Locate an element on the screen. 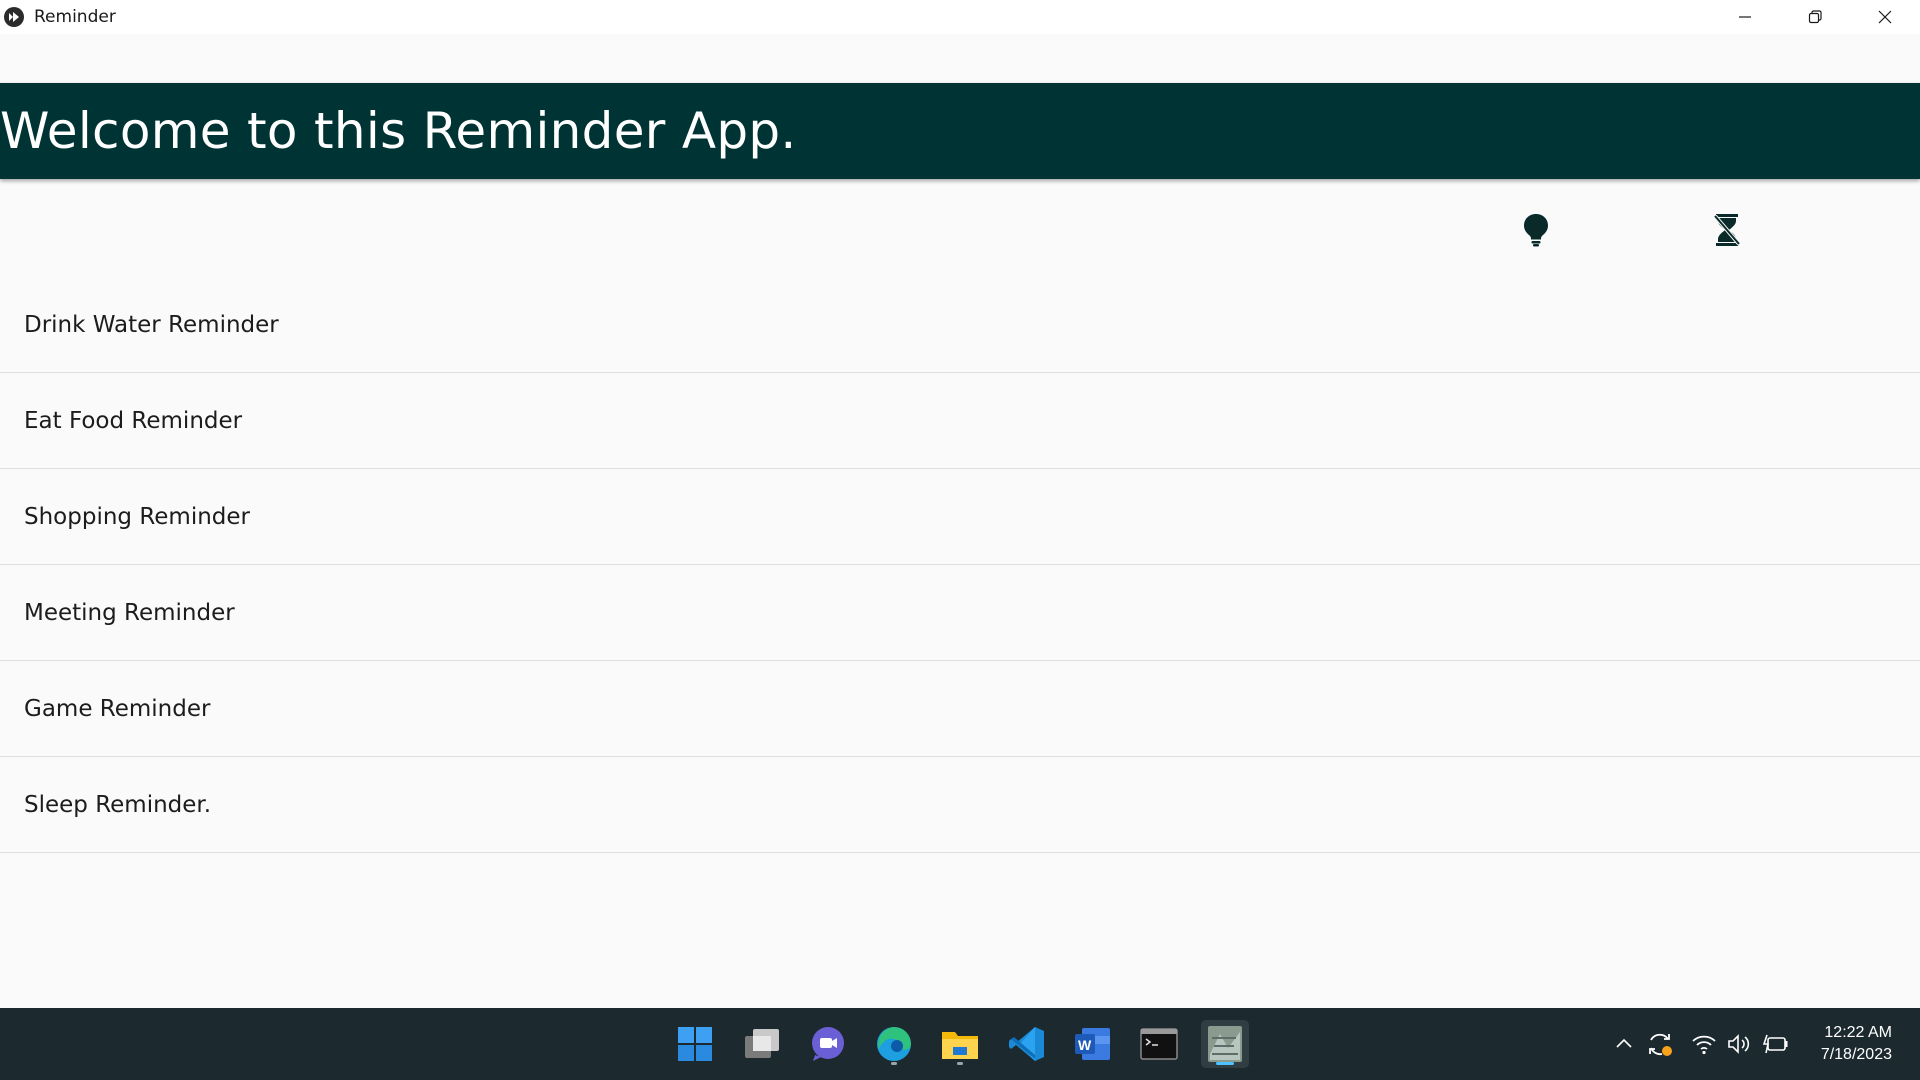 This screenshot has width=1920, height=1080. volume-tray-button is located at coordinates (1740, 1044).